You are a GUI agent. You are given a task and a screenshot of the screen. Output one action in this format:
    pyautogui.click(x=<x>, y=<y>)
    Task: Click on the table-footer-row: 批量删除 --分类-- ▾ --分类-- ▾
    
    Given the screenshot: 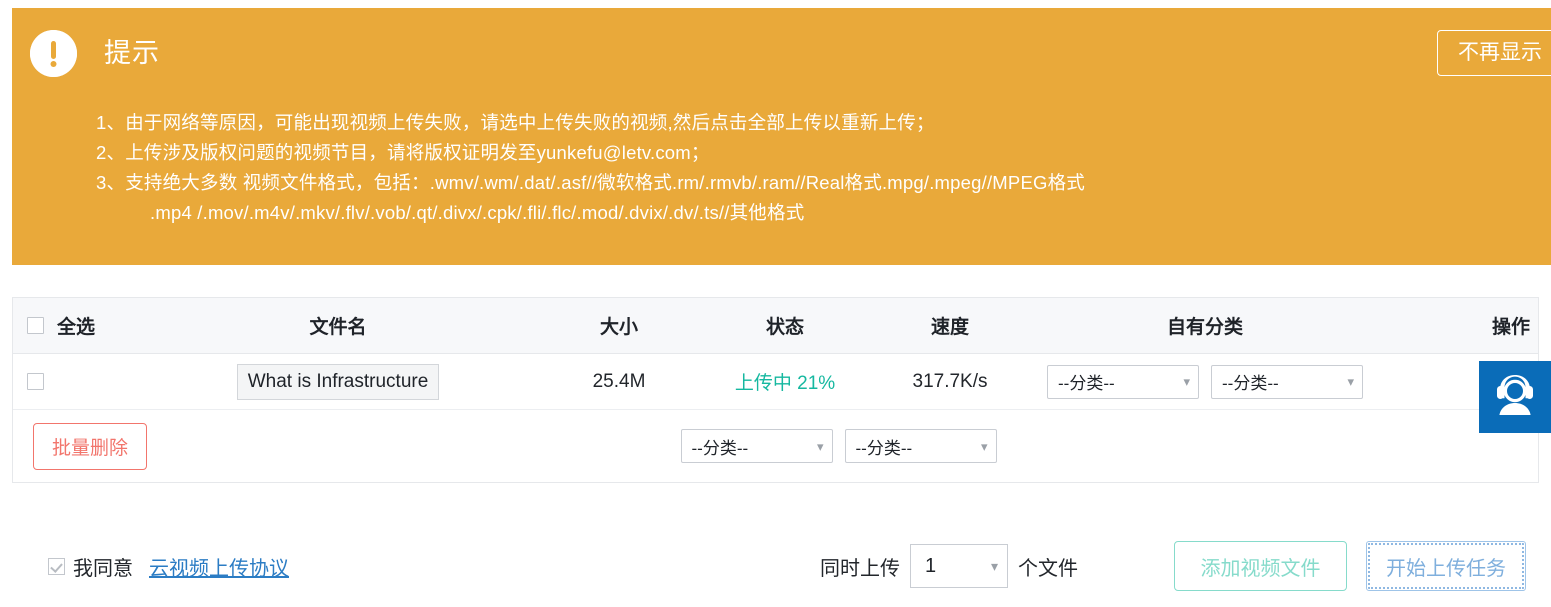 What is the action you would take?
    pyautogui.click(x=775, y=446)
    